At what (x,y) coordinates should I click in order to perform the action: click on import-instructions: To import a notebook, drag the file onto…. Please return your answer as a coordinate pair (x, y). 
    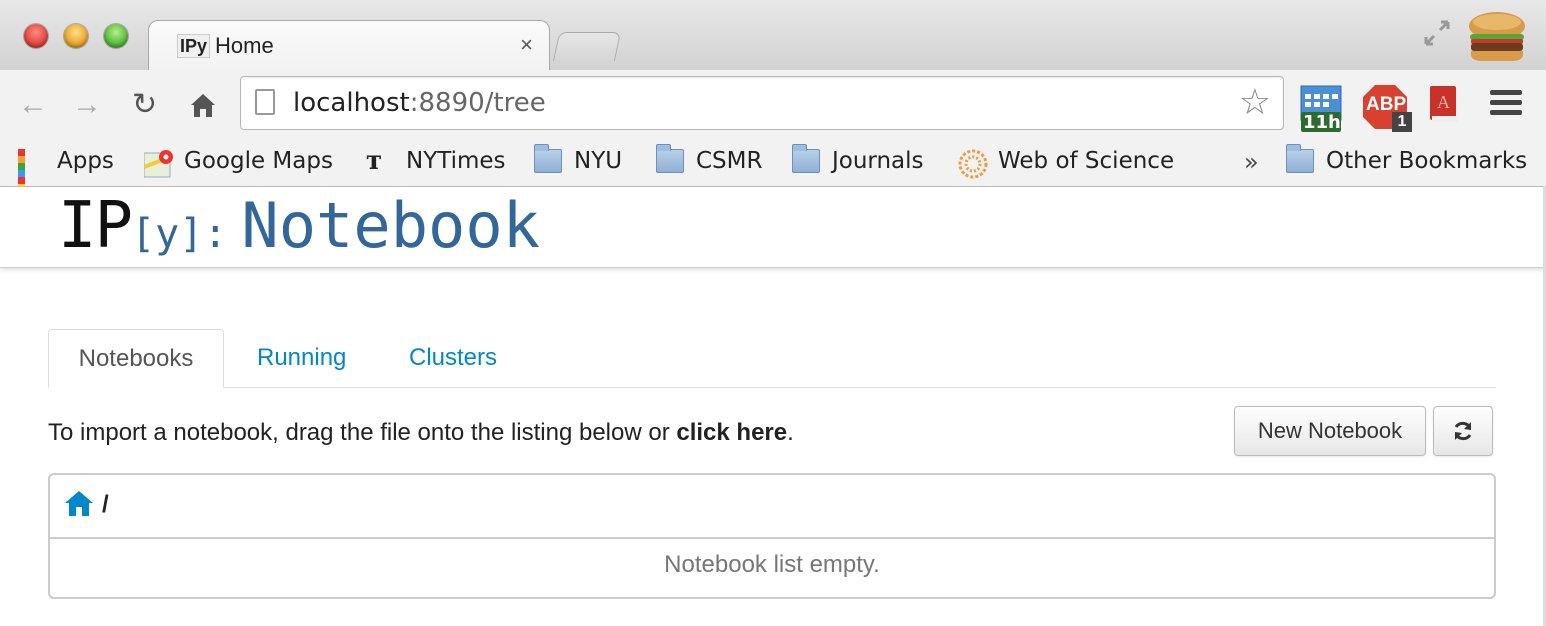
    Looking at the image, I should click on (421, 433).